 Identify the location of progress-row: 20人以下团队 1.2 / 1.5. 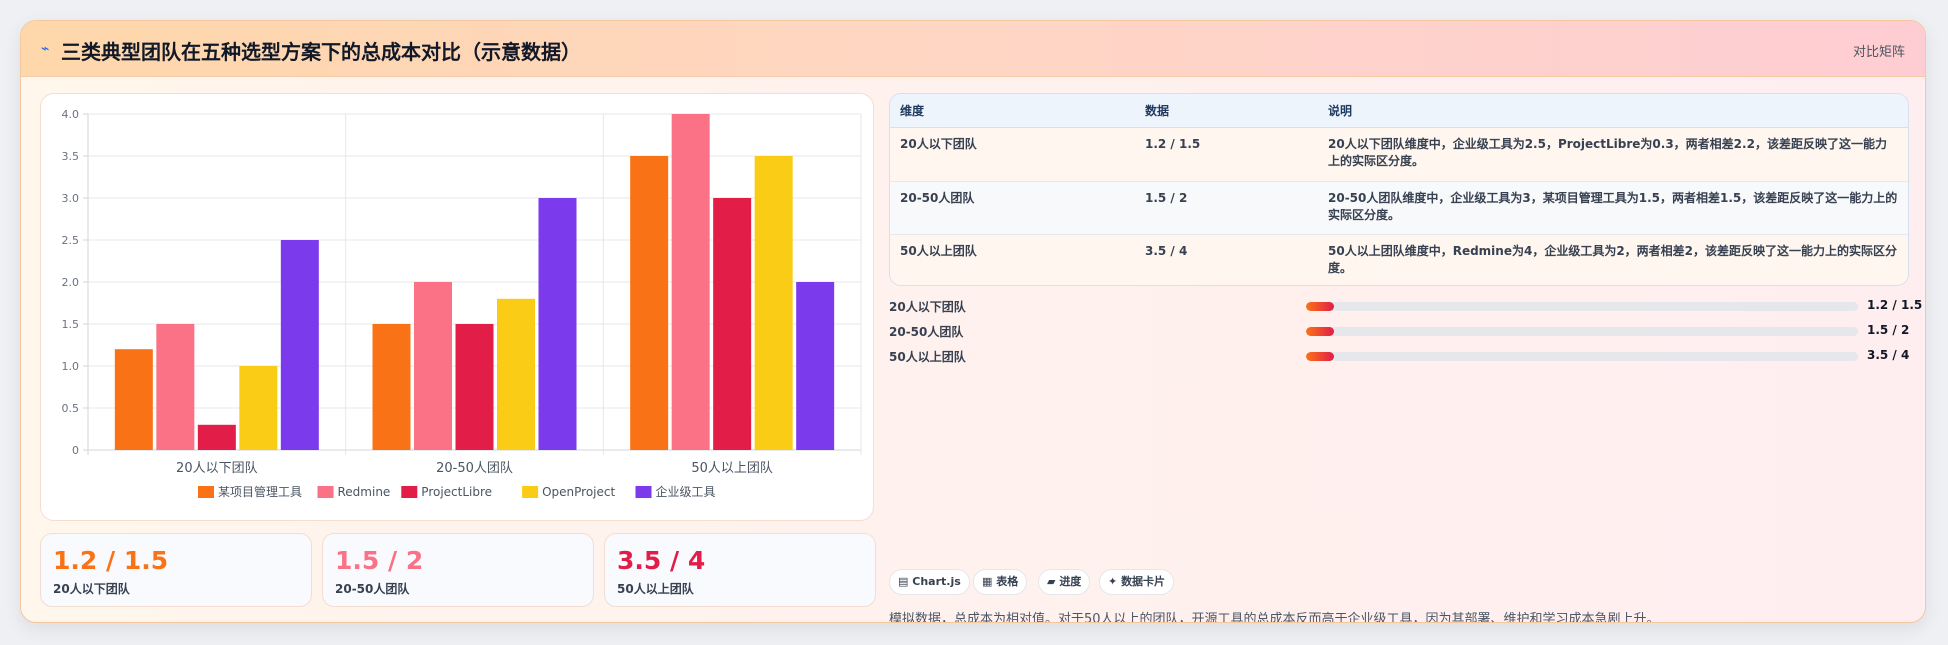
(1405, 306).